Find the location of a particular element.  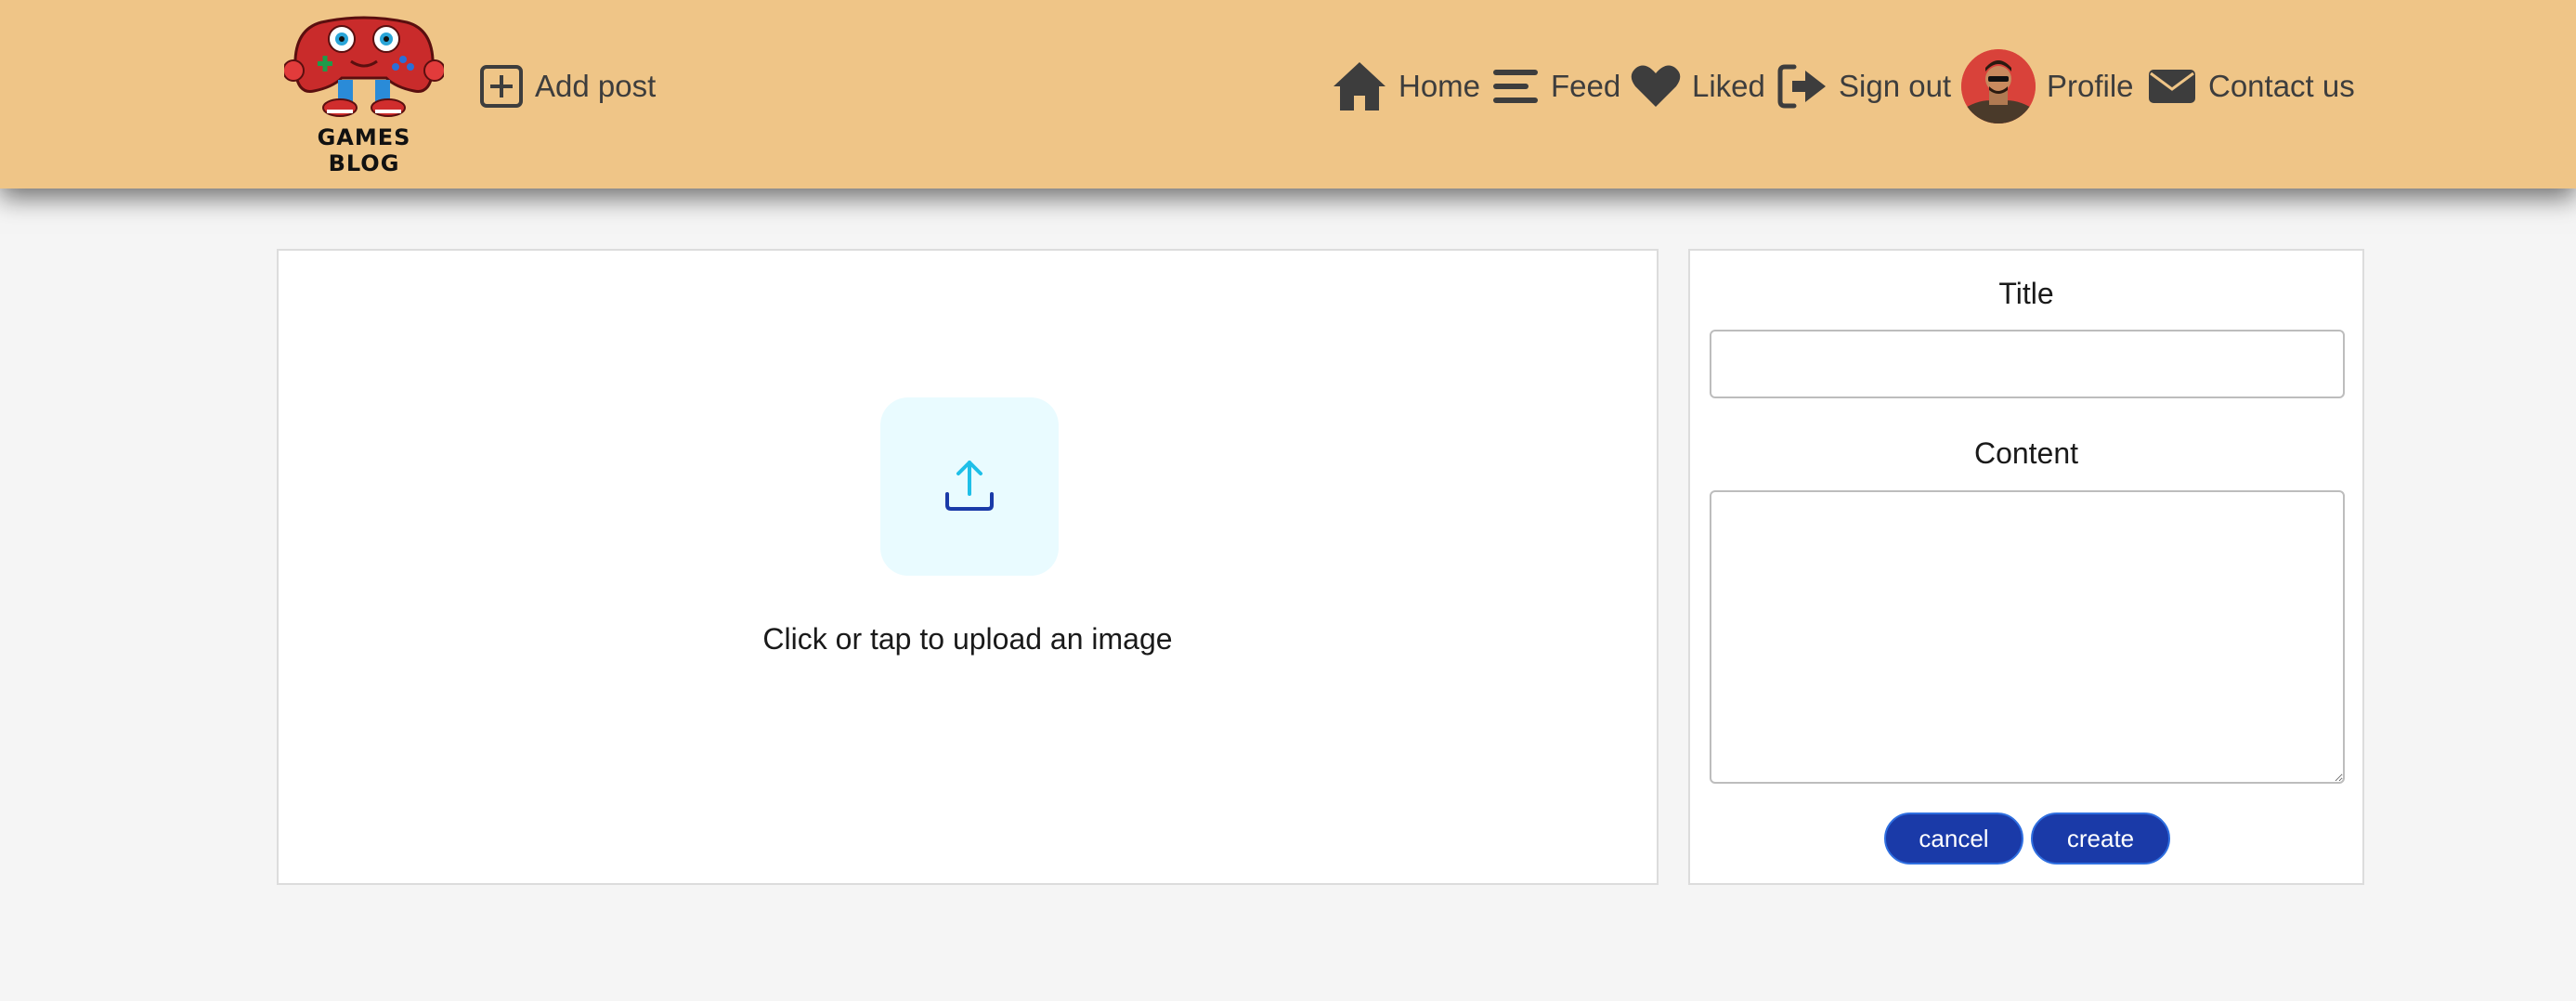

title-label: Title is located at coordinates (2026, 293).